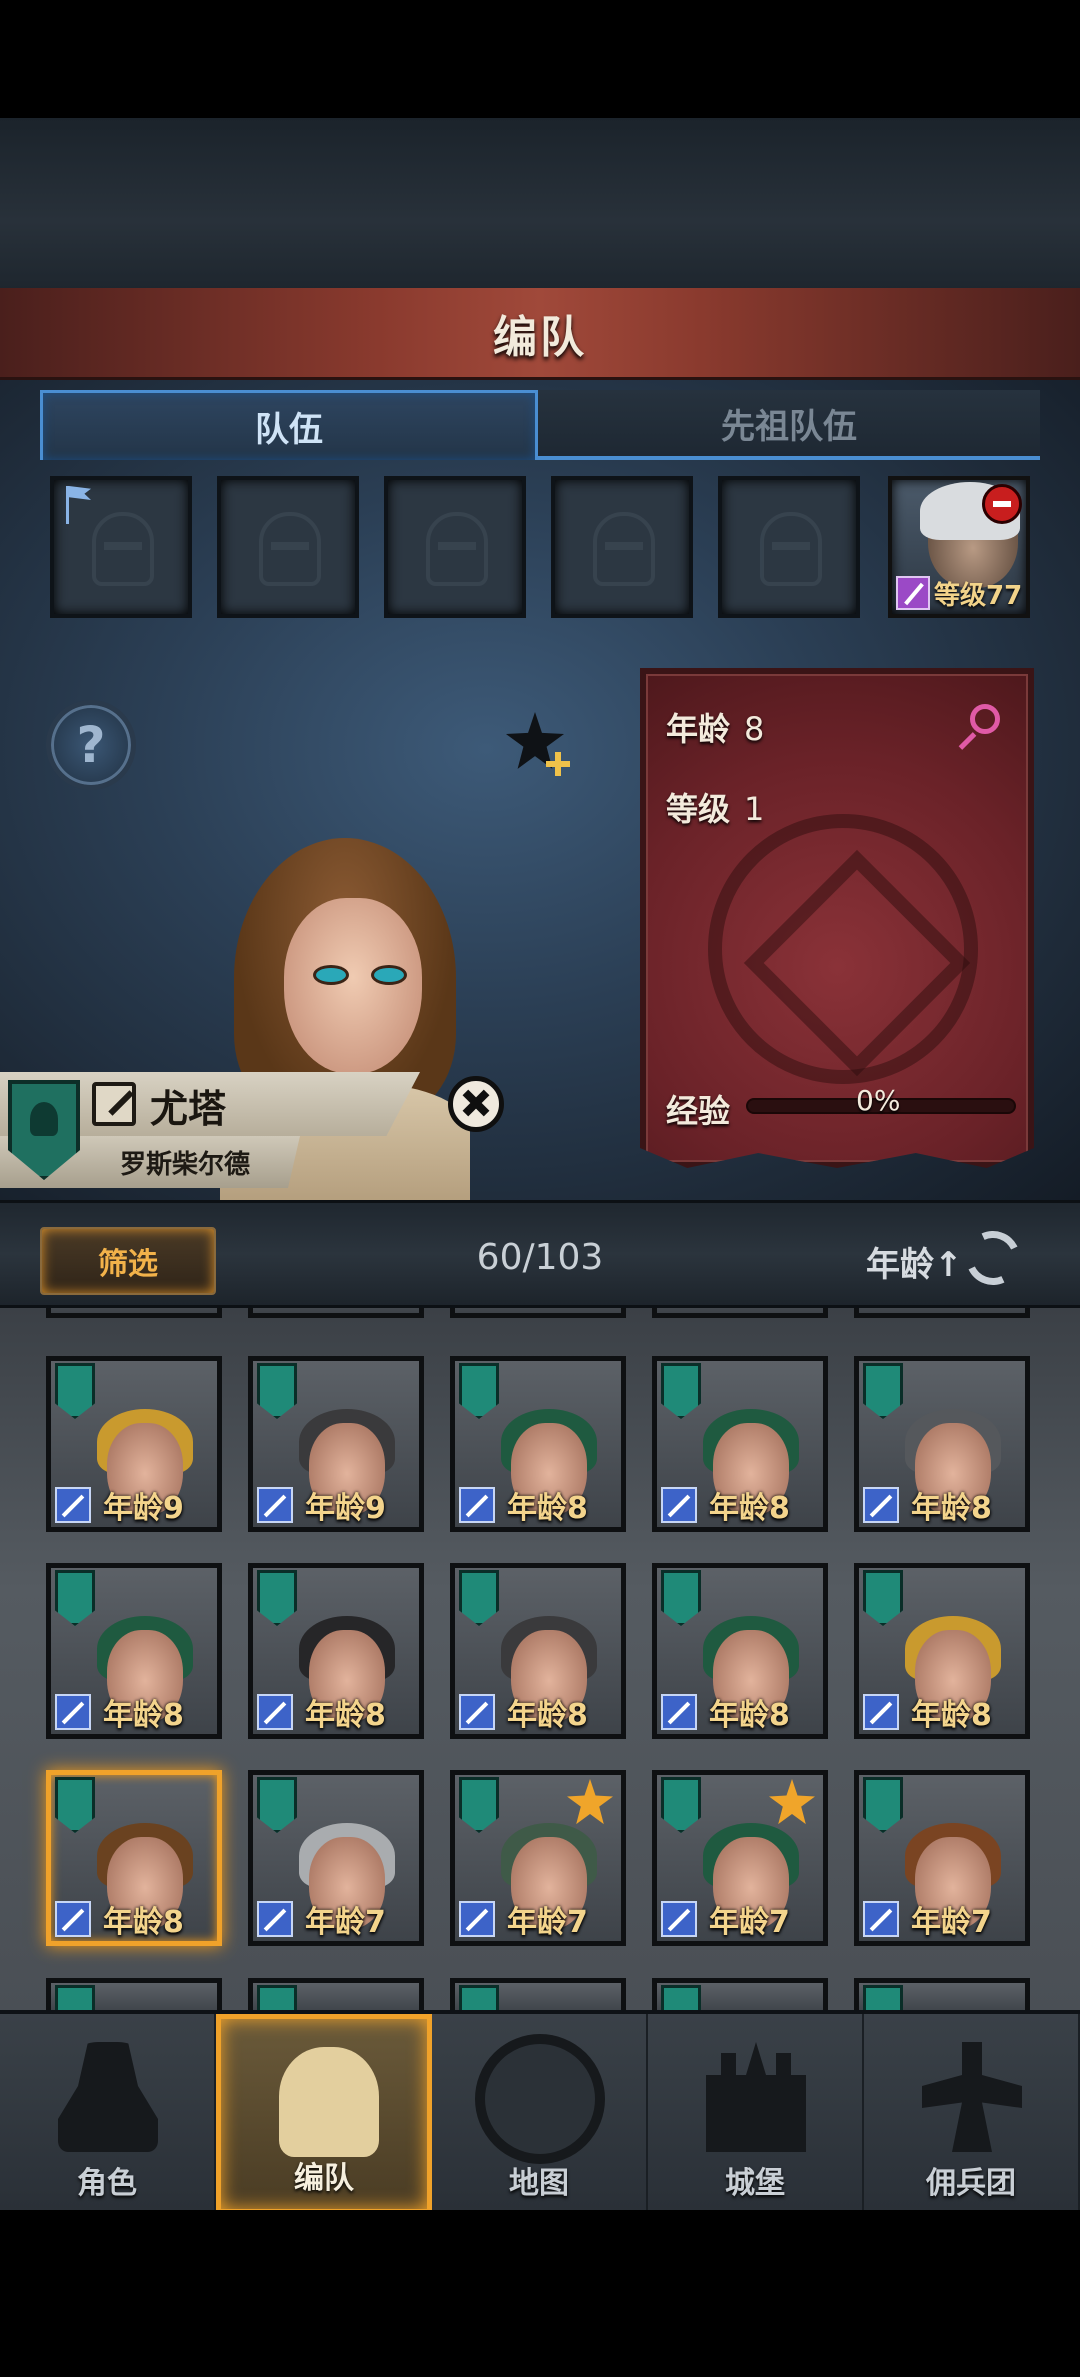 The width and height of the screenshot is (1080, 2377). What do you see at coordinates (108, 2097) in the screenshot?
I see `knight-icon` at bounding box center [108, 2097].